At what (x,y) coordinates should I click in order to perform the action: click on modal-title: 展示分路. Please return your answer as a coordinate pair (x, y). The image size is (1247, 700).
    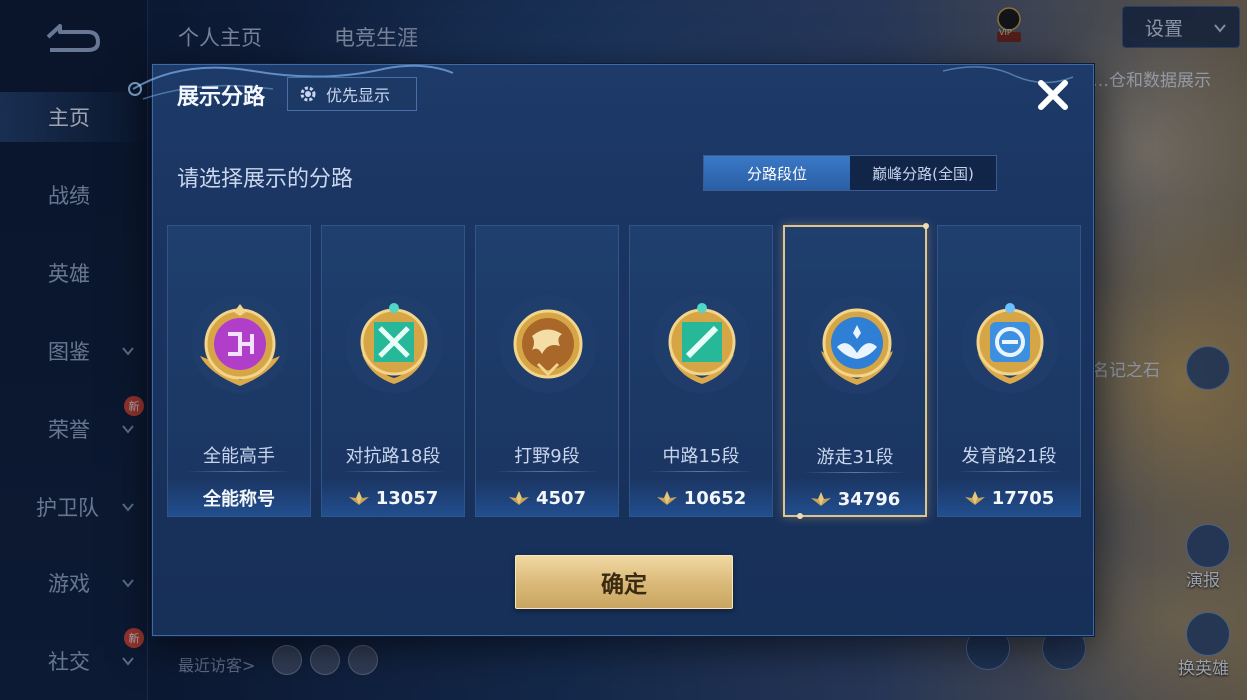
    Looking at the image, I should click on (221, 97).